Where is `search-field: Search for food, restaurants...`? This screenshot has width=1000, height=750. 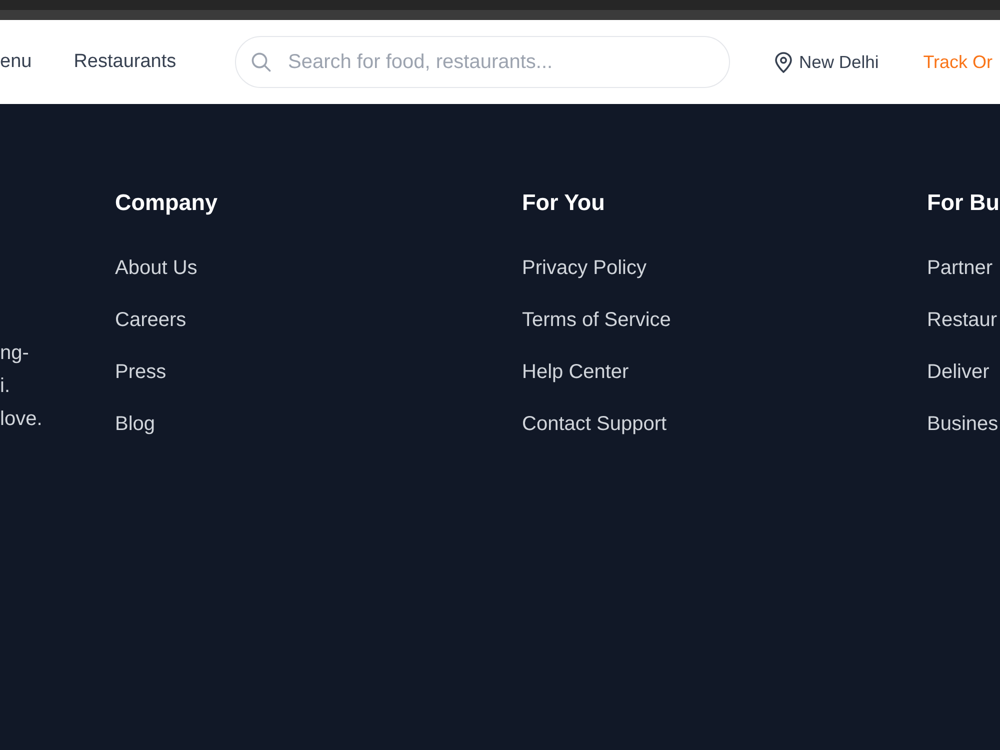
search-field: Search for food, restaurants... is located at coordinates (482, 62).